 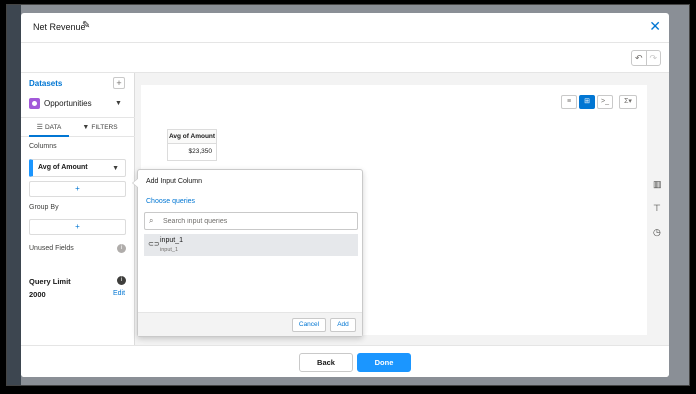 What do you see at coordinates (192, 145) in the screenshot?
I see `result-table: Avg of Amount $23,350` at bounding box center [192, 145].